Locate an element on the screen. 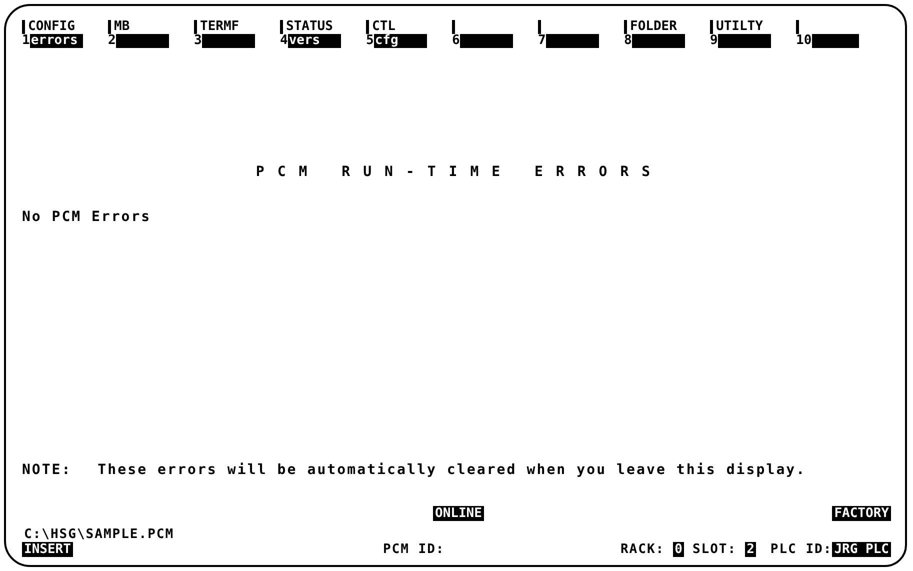 The height and width of the screenshot is (571, 913). pcm-id-label: PCM ID: is located at coordinates (413, 549).